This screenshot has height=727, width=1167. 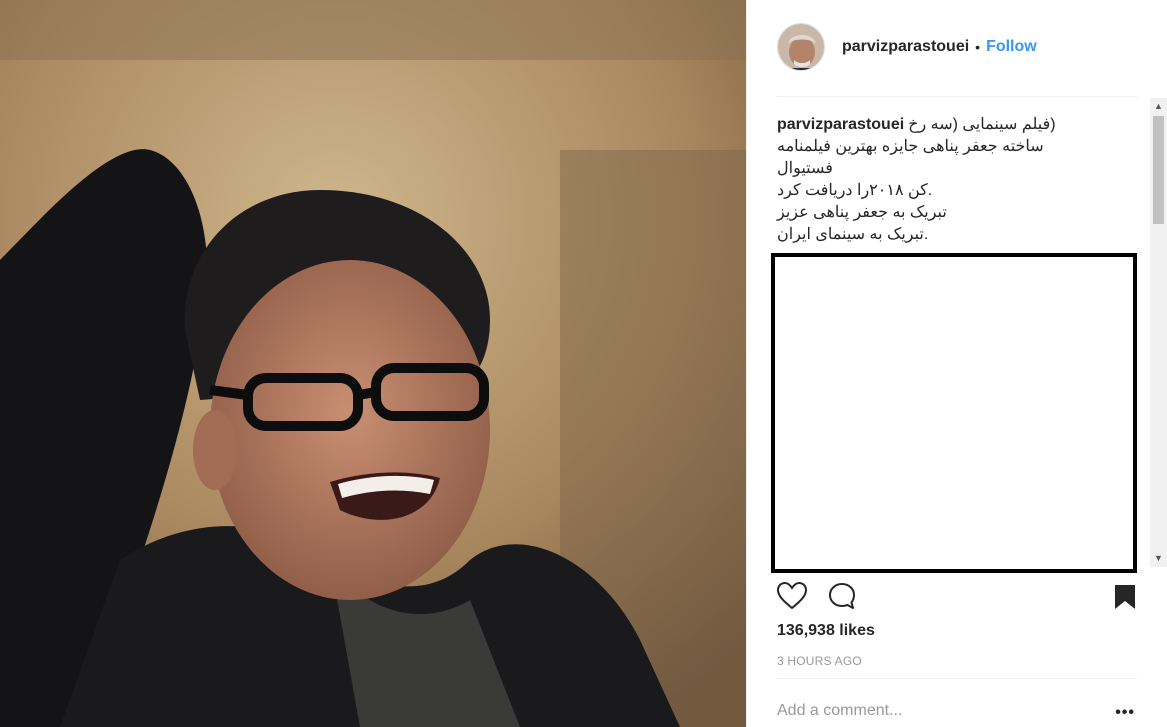 What do you see at coordinates (1158, 170) in the screenshot?
I see `scrollbar-thumb` at bounding box center [1158, 170].